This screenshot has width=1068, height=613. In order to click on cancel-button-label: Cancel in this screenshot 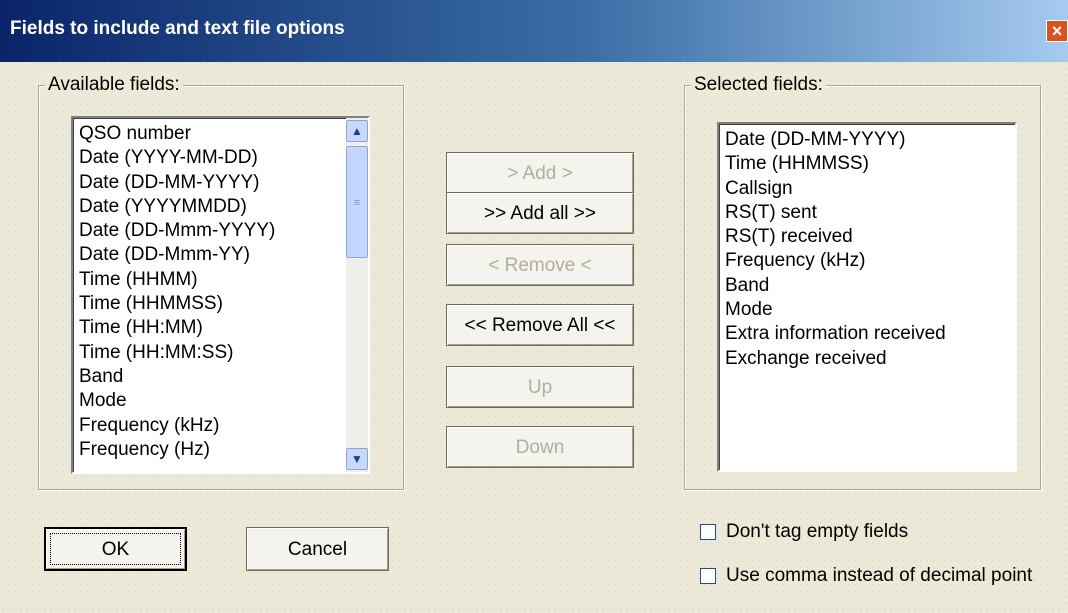, I will do `click(317, 549)`.